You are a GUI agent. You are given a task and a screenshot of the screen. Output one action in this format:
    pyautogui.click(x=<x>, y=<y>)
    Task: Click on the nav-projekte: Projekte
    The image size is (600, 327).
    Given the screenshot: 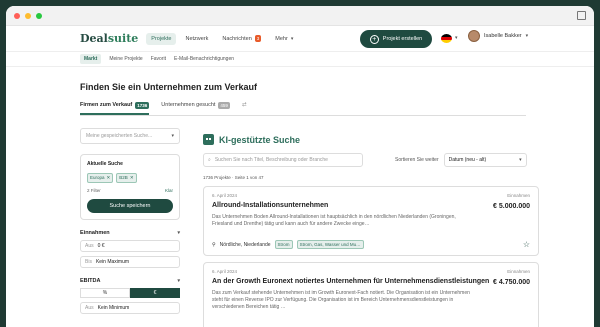 What is the action you would take?
    pyautogui.click(x=161, y=38)
    